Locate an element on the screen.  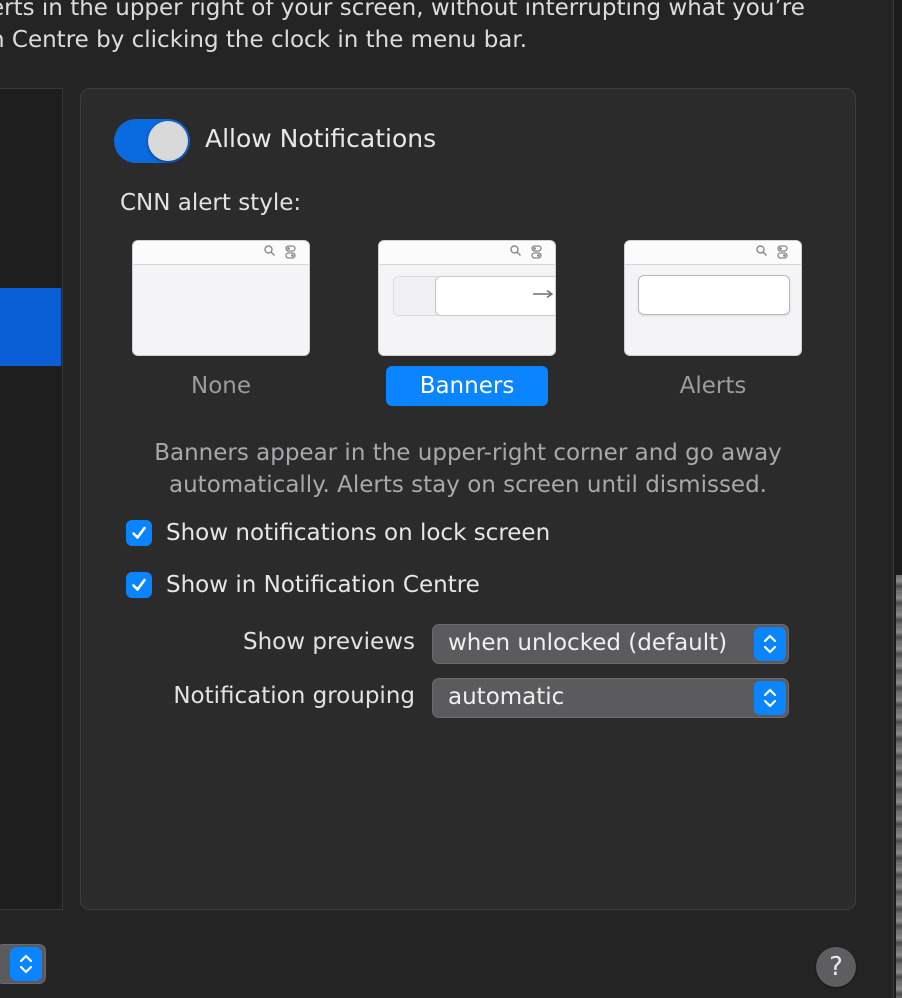
lock-screen-checkbox is located at coordinates (139, 533).